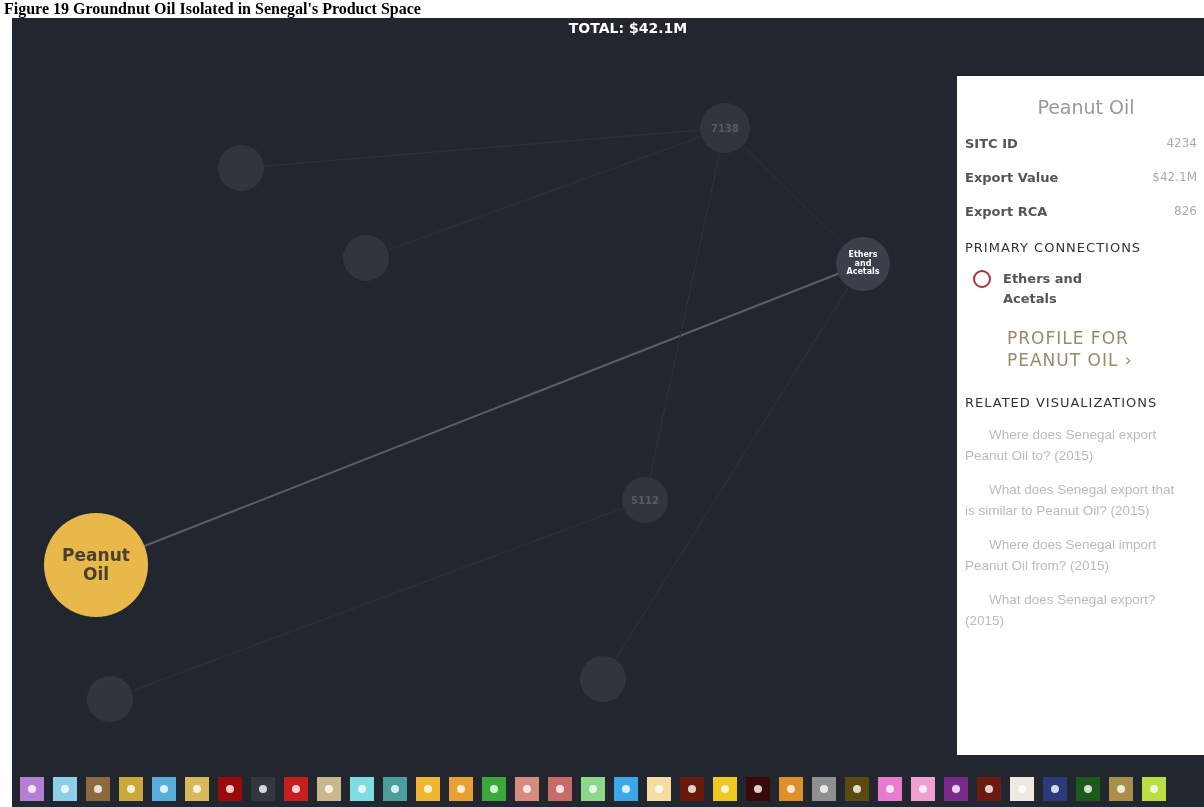 The height and width of the screenshot is (807, 1204). What do you see at coordinates (1084, 555) in the screenshot?
I see `related-link: Where does Senegal import Peanut Oil from? (2015)` at bounding box center [1084, 555].